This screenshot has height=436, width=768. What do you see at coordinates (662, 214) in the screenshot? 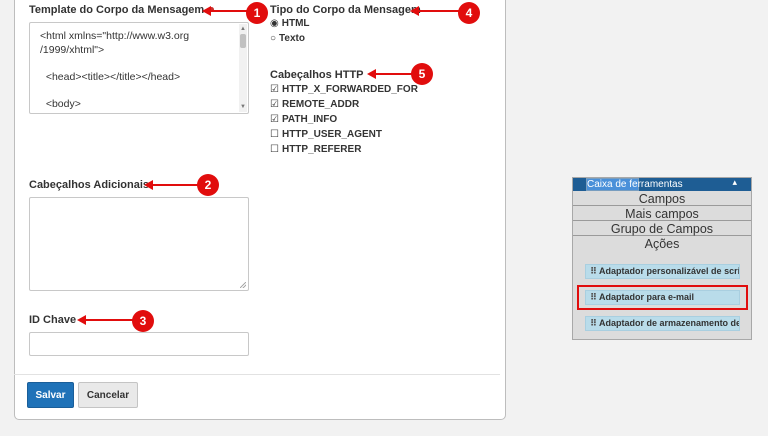
I see `toolbox-section-mais-campos: Mais campos` at bounding box center [662, 214].